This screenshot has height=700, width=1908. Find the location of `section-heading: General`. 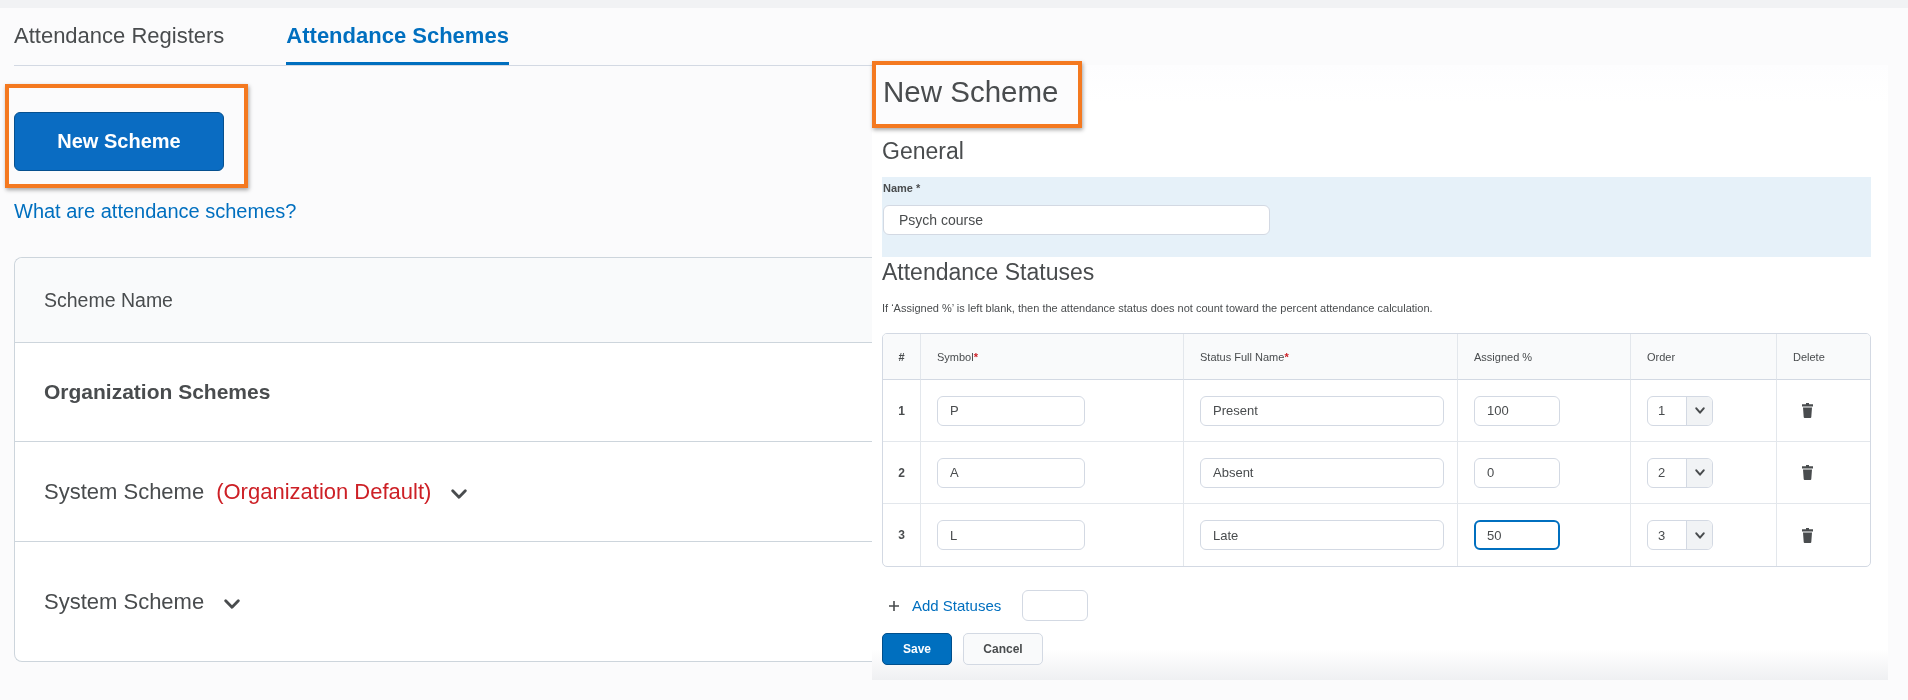

section-heading: General is located at coordinates (923, 151).